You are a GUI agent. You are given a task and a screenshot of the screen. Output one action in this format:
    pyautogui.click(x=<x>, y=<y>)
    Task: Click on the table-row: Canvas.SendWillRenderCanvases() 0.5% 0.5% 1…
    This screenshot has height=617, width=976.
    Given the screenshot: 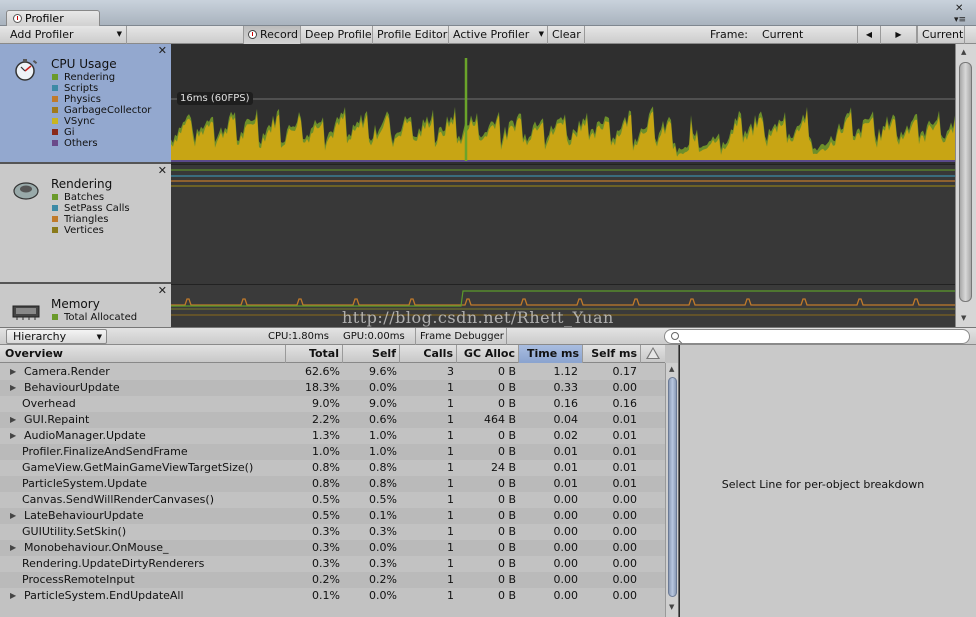 What is the action you would take?
    pyautogui.click(x=332, y=500)
    